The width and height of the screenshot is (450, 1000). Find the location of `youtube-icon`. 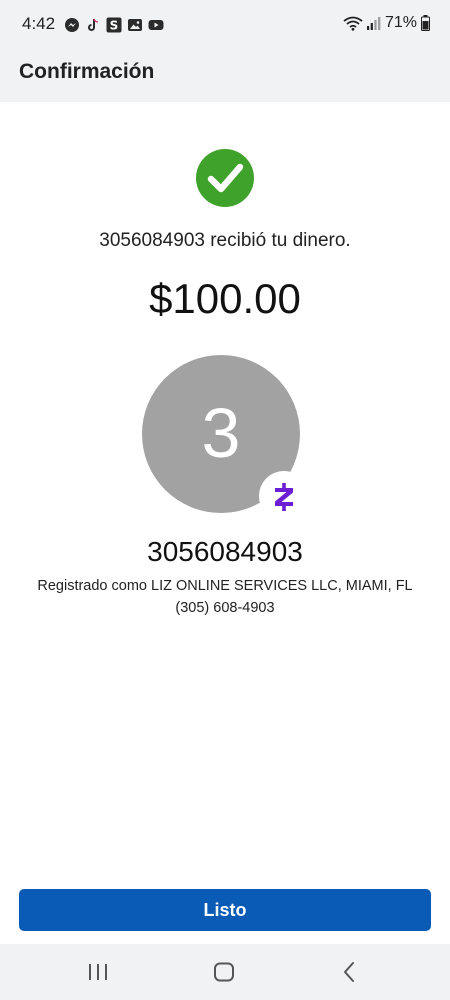

youtube-icon is located at coordinates (156, 25).